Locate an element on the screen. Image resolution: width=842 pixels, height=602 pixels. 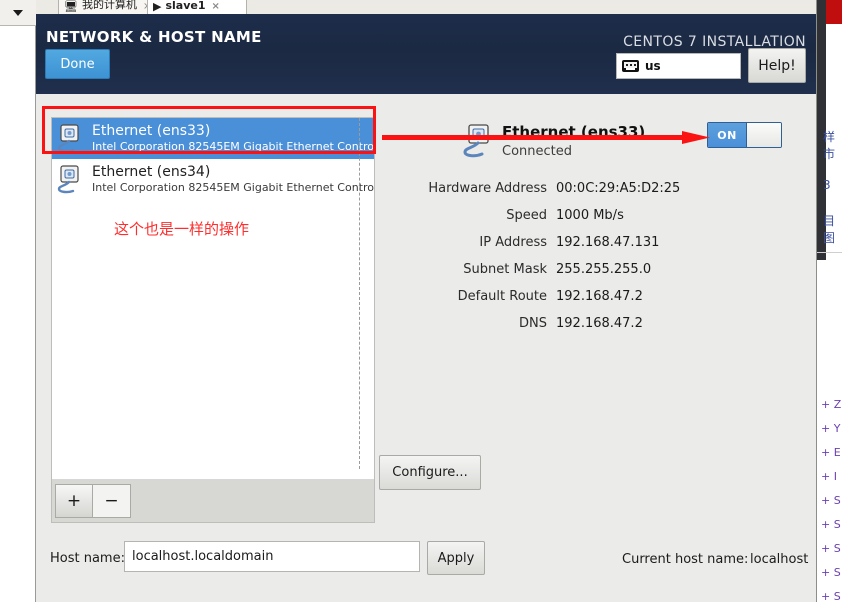
detail-value: 192.168.47.131 is located at coordinates (608, 242).